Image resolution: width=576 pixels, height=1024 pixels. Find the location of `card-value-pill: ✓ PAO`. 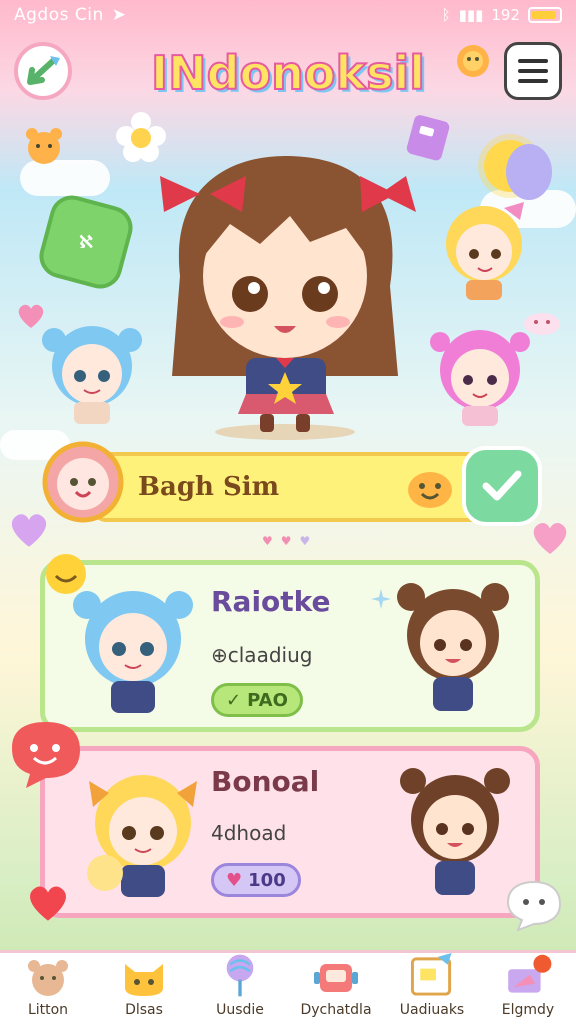

card-value-pill: ✓ PAO is located at coordinates (257, 700).